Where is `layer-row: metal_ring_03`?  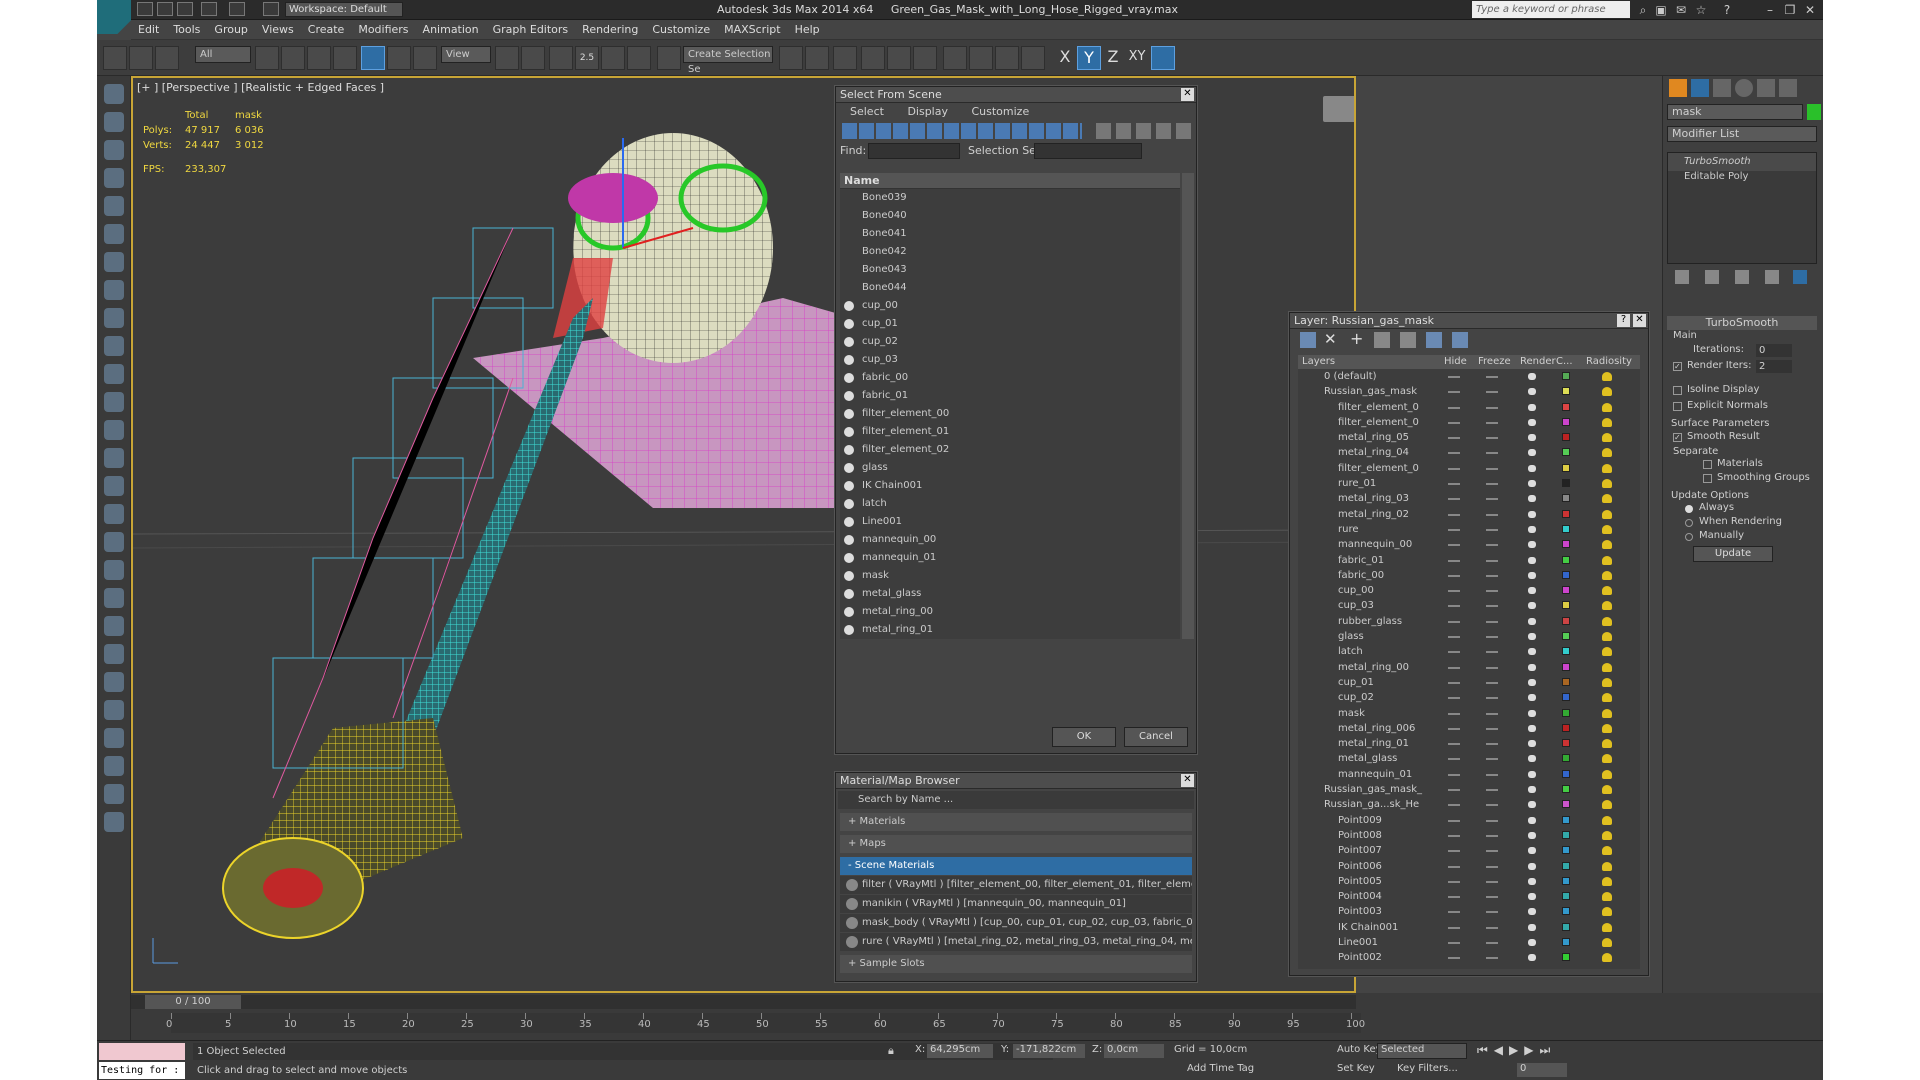 layer-row: metal_ring_03 is located at coordinates (1469, 498).